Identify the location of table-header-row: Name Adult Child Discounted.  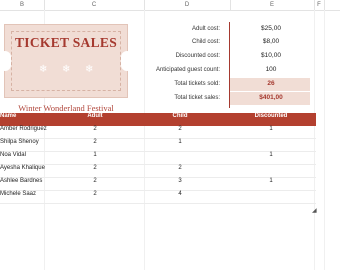
(158, 119).